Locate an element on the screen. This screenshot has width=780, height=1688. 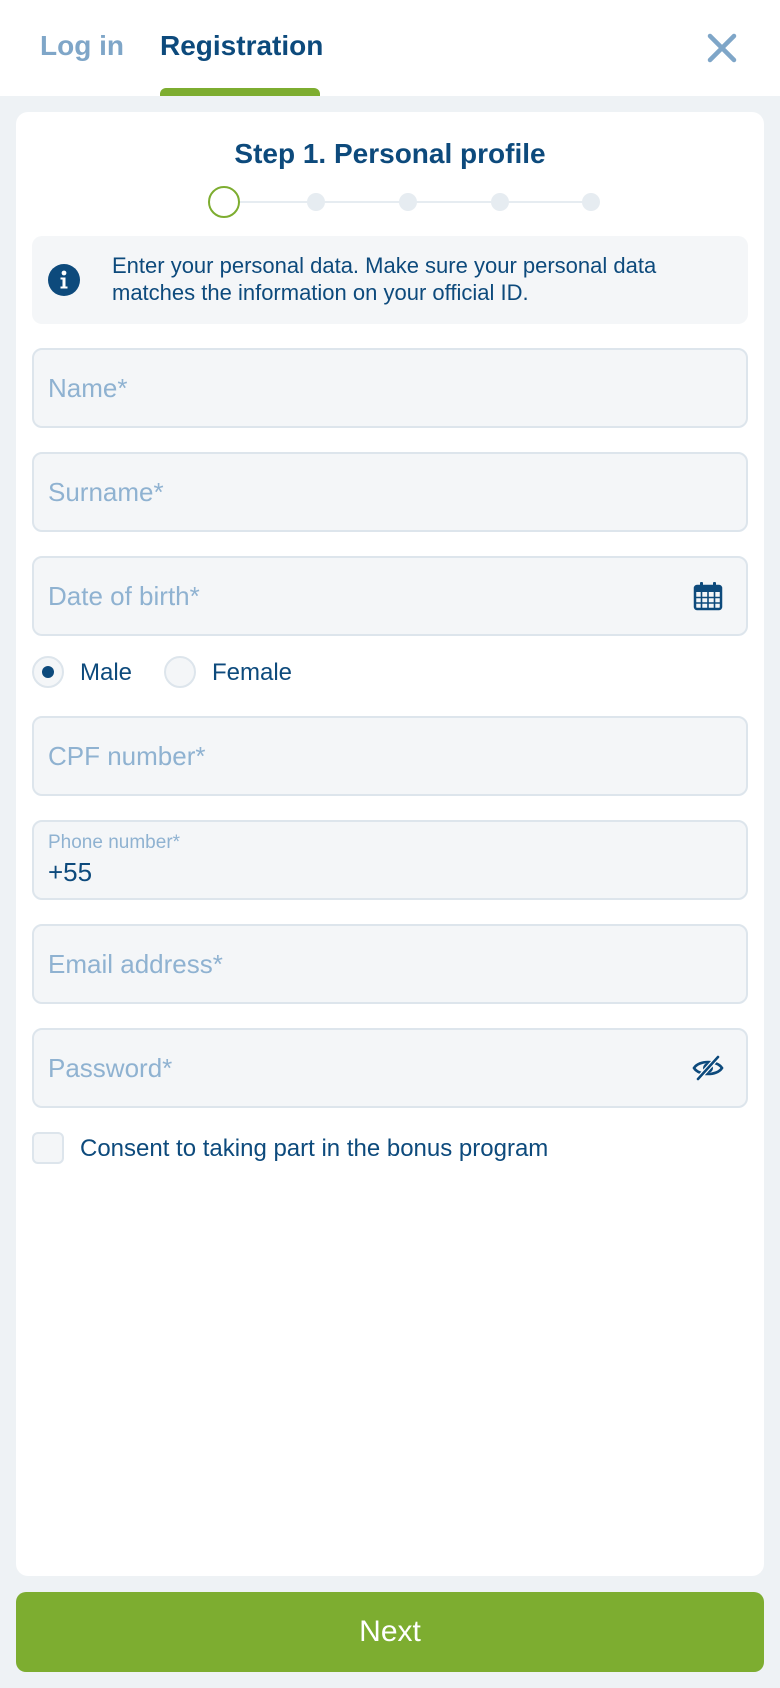
email-field is located at coordinates (390, 964).